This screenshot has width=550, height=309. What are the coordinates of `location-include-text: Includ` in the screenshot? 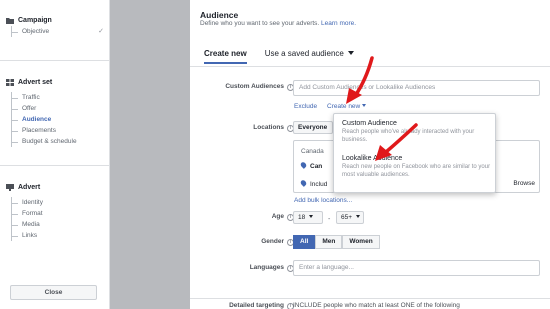 It's located at (319, 184).